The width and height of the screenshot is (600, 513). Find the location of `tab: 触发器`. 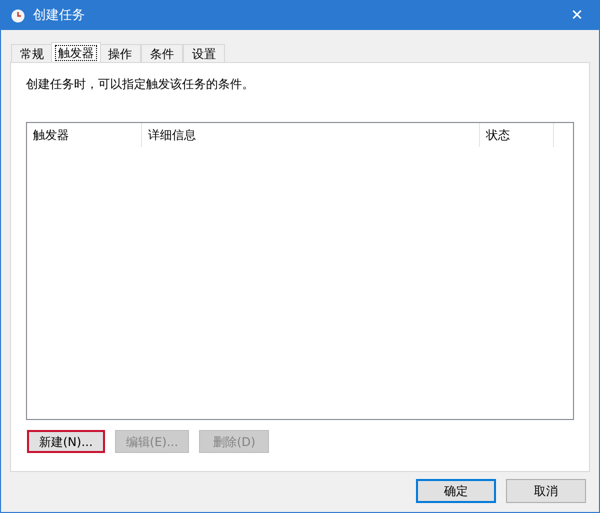

tab: 触发器 is located at coordinates (76, 52).